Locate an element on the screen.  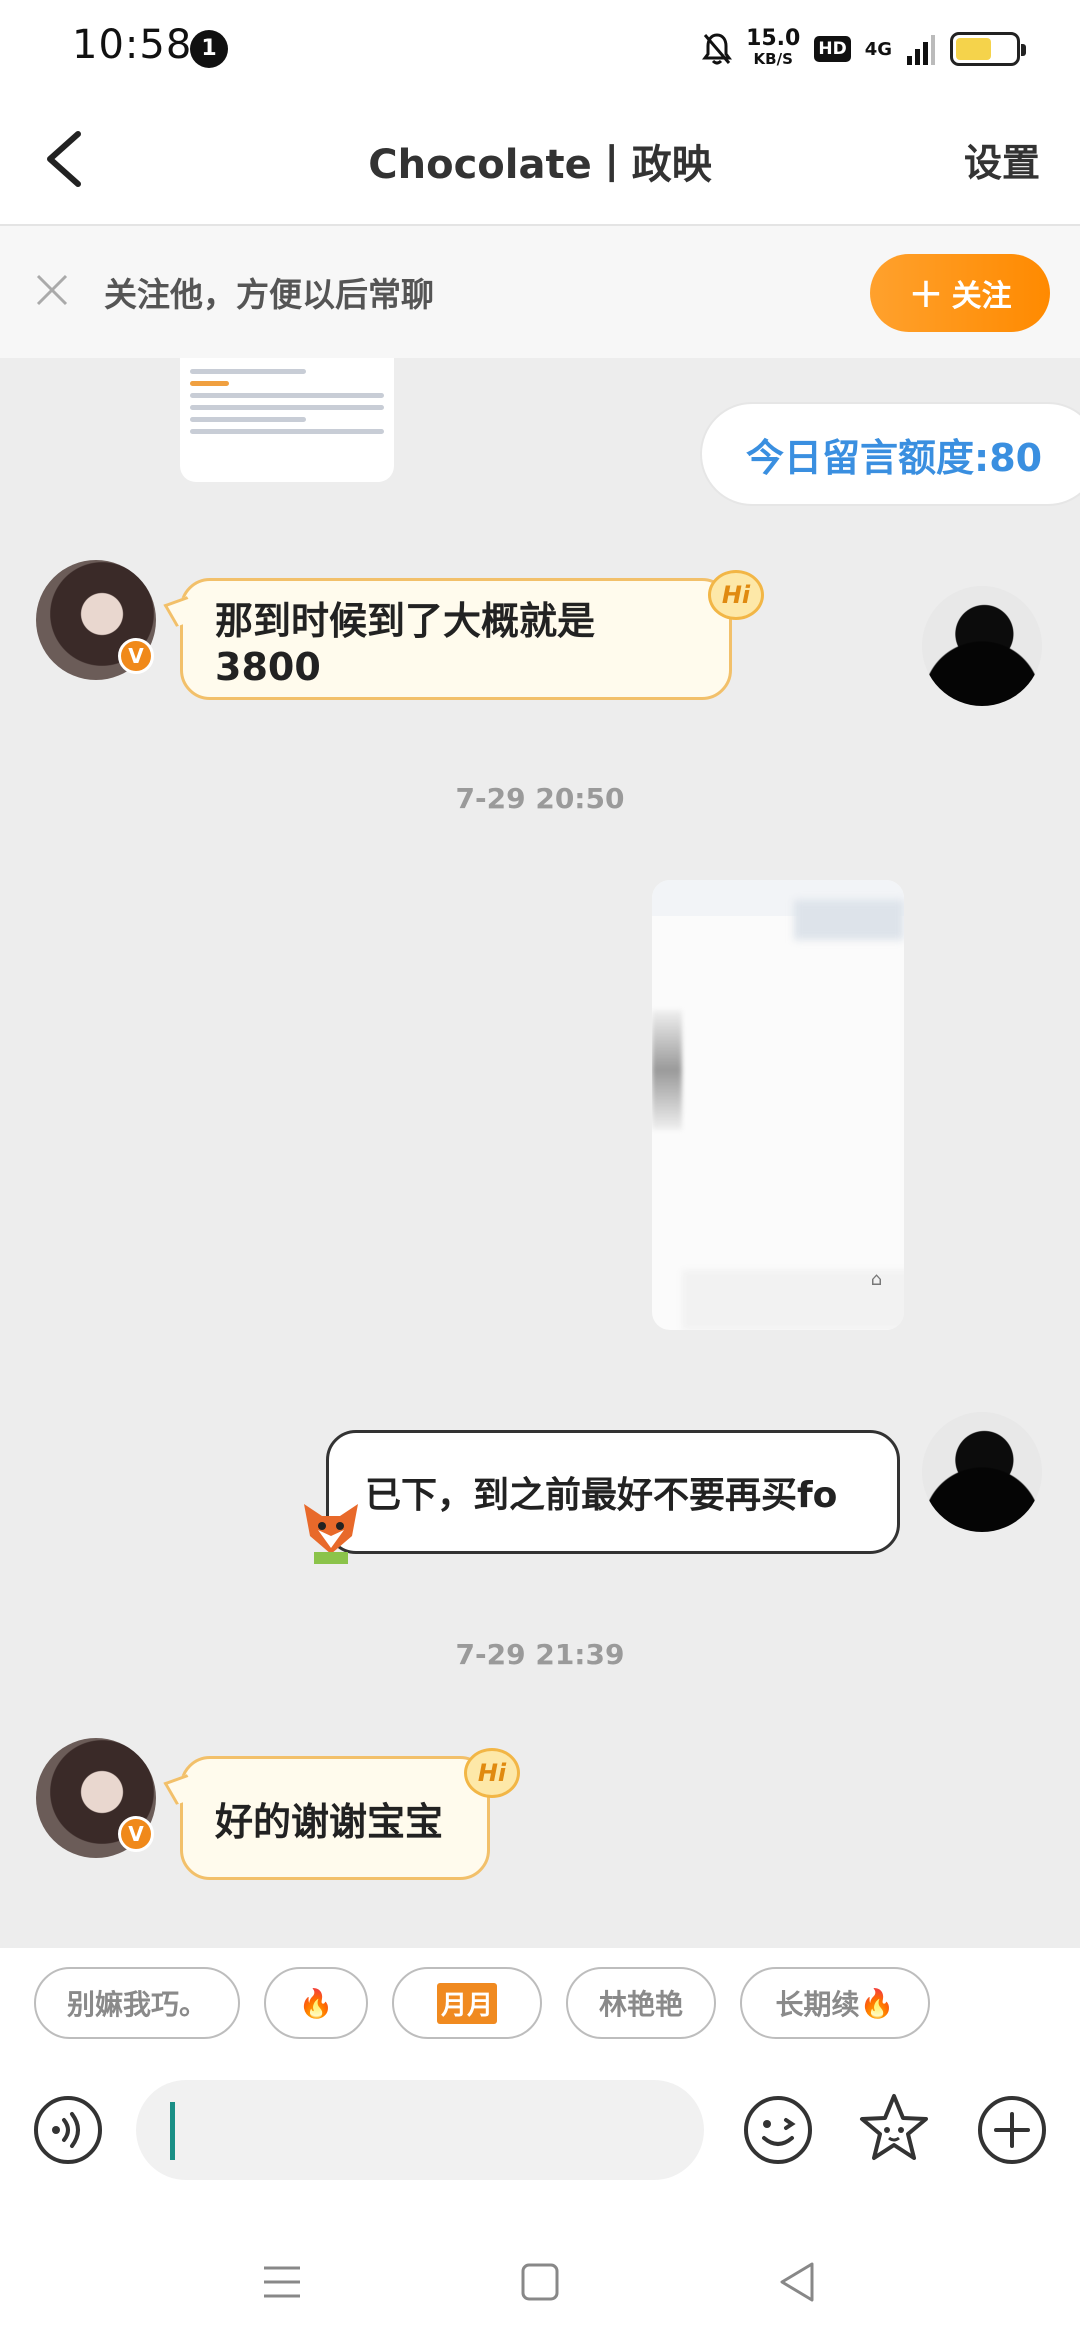
status-time: 10:58 is located at coordinates (132, 45).